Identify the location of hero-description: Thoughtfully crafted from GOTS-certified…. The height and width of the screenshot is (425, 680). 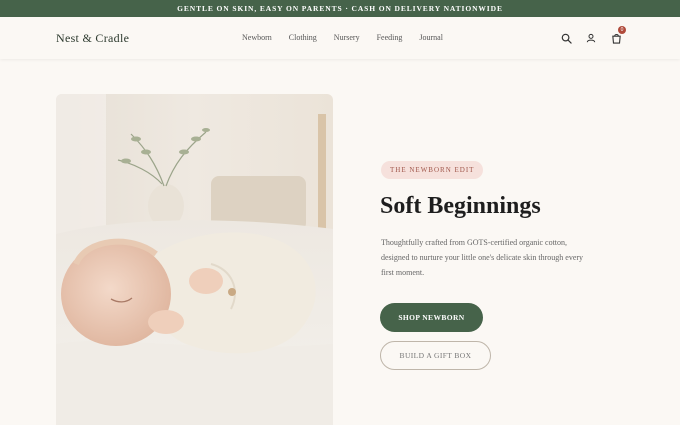
(482, 257).